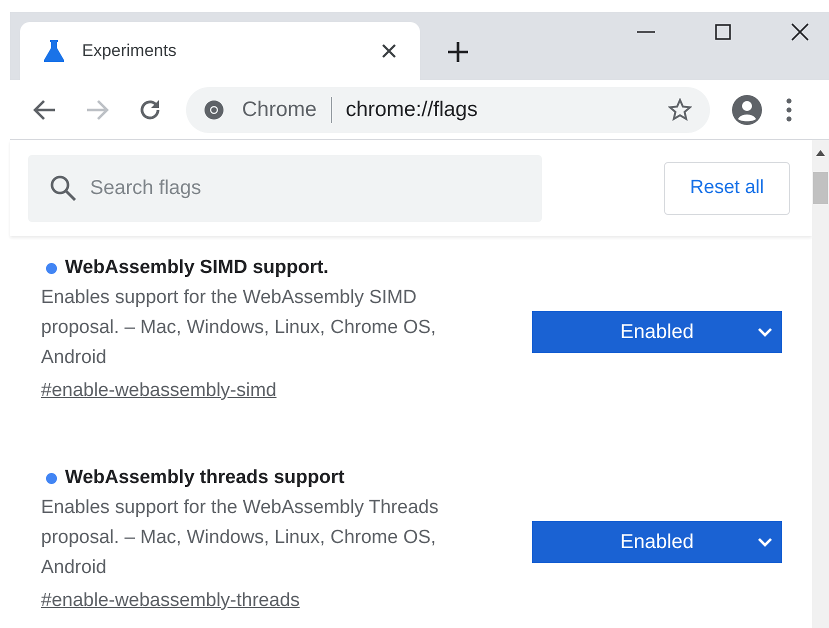  I want to click on menu-icon, so click(789, 110).